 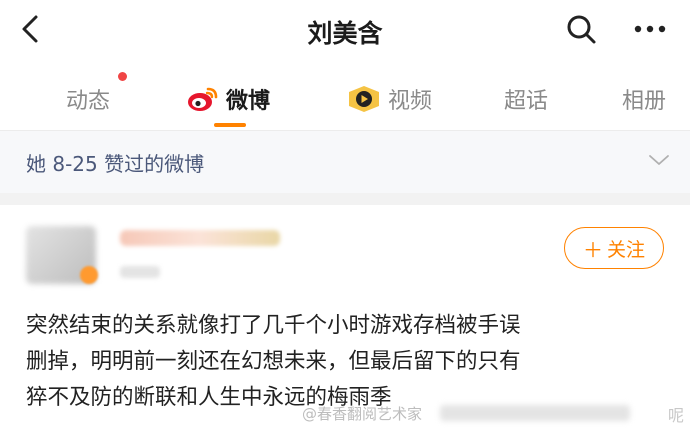 What do you see at coordinates (140, 272) in the screenshot?
I see `post-meta-blurred` at bounding box center [140, 272].